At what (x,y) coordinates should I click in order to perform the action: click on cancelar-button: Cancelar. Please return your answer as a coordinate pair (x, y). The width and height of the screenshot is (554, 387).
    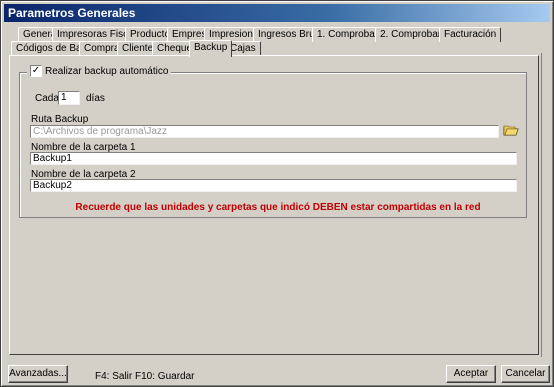
    Looking at the image, I should click on (525, 374).